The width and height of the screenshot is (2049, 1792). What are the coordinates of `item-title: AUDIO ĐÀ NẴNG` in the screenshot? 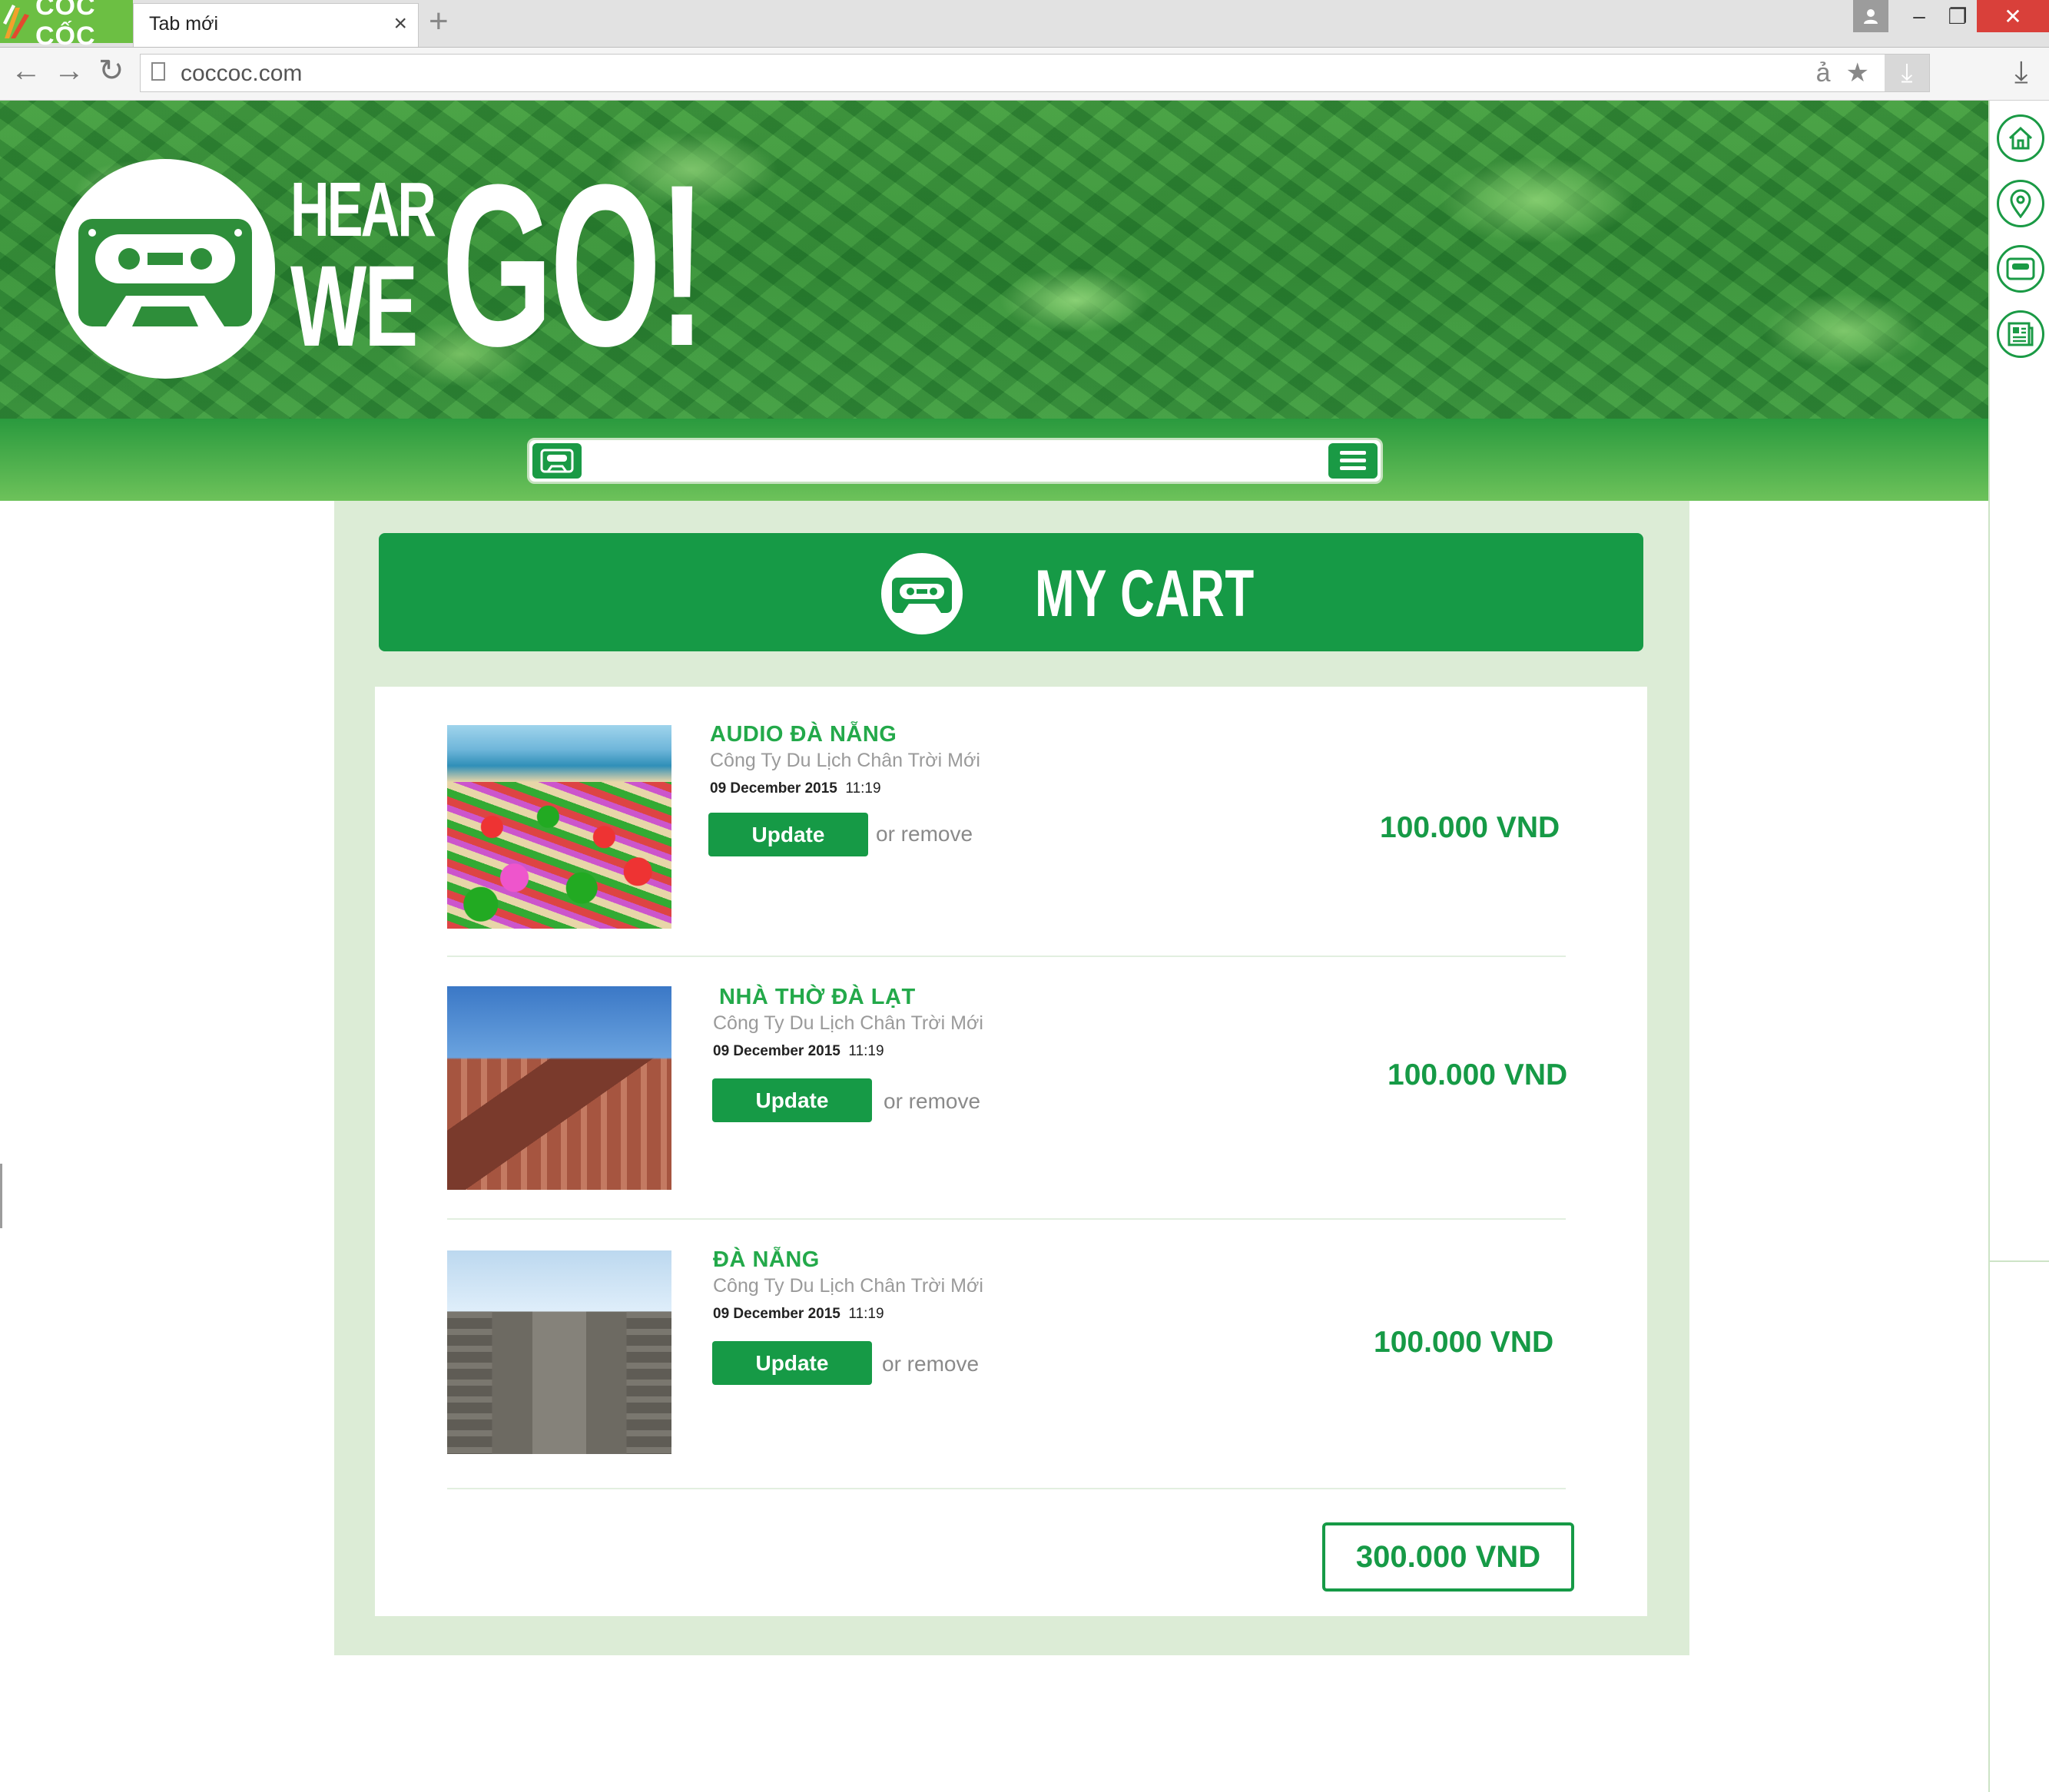 It's located at (803, 734).